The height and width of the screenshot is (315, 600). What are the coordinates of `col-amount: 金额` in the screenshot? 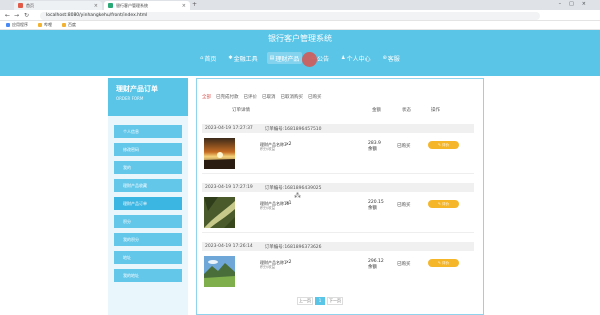 It's located at (376, 110).